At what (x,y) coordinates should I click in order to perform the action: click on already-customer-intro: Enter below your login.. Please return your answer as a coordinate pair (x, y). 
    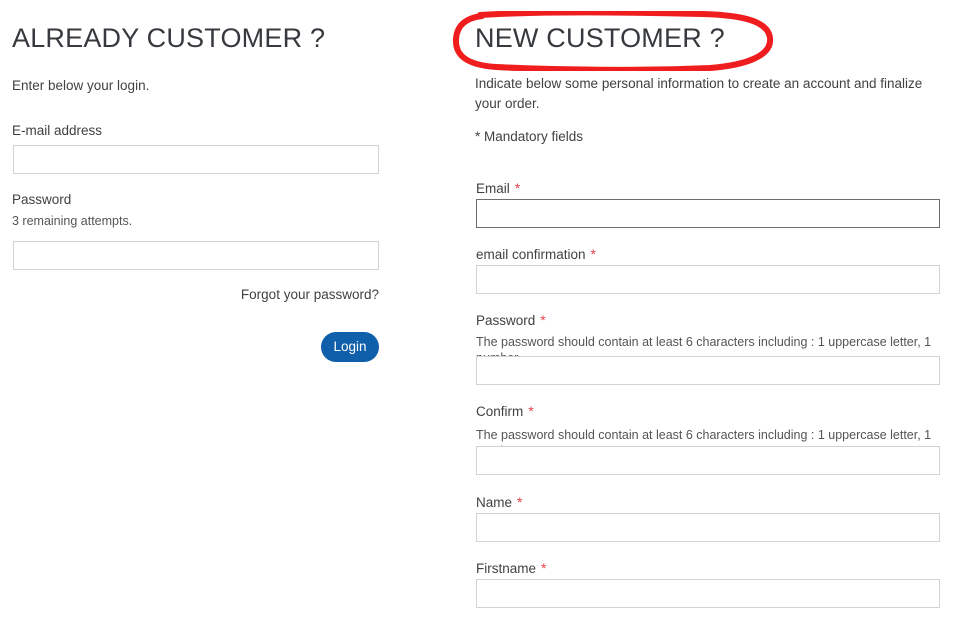
    Looking at the image, I should click on (81, 85).